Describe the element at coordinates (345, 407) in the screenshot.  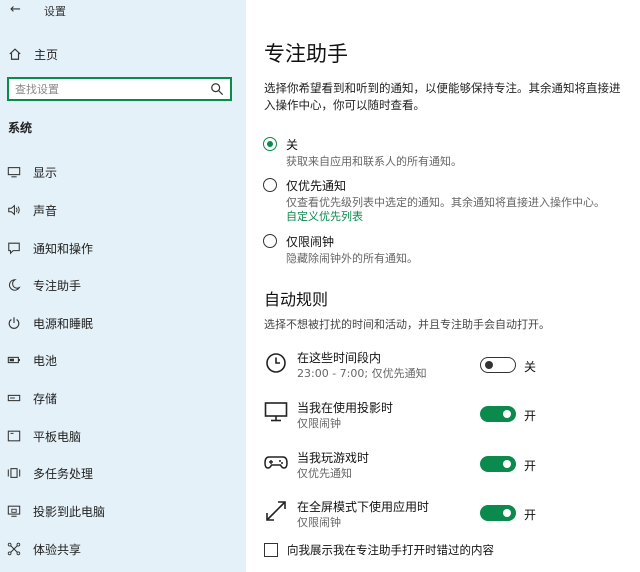
I see `rule-projecting-title: 当我在使用投影时` at that location.